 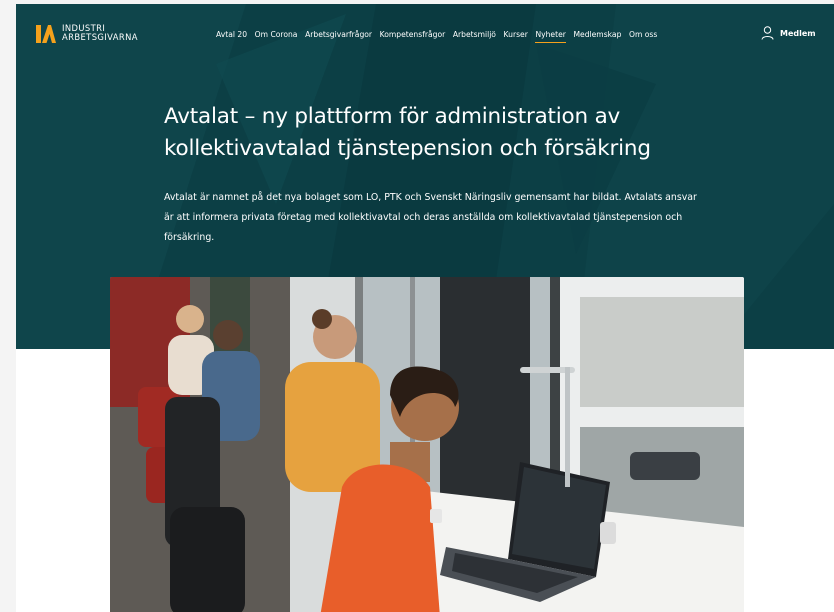 What do you see at coordinates (767, 33) in the screenshot?
I see `user-icon` at bounding box center [767, 33].